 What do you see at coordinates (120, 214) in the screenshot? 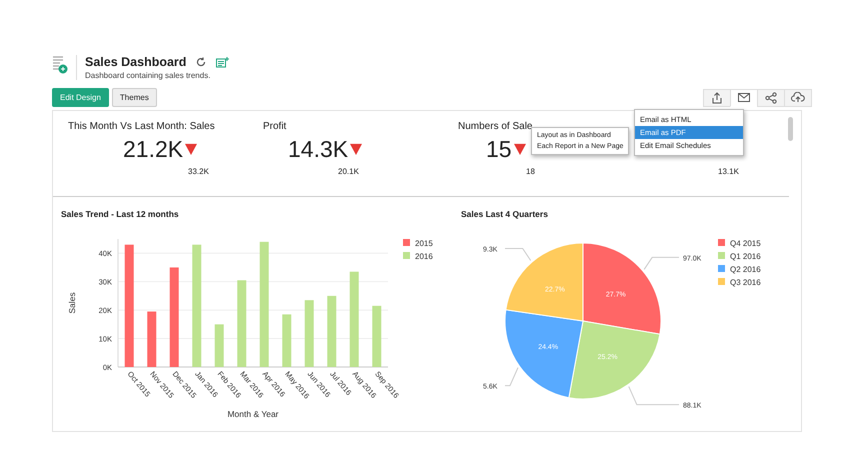
I see `chart-title: Sales Trend - Last 12 months` at bounding box center [120, 214].